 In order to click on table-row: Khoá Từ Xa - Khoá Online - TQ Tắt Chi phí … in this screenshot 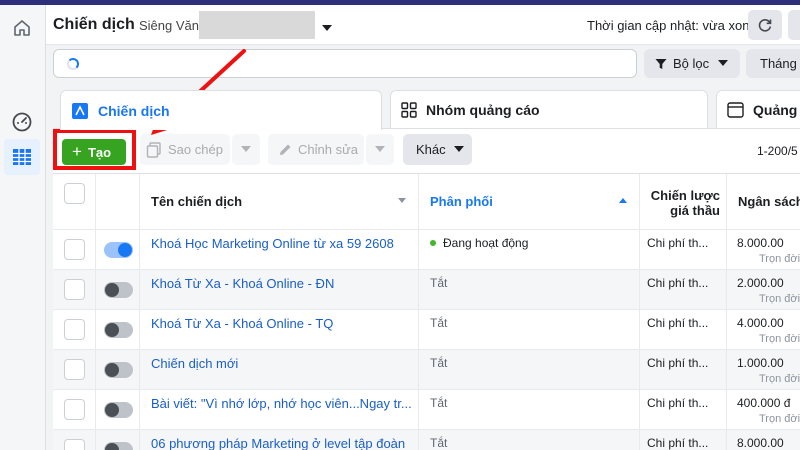, I will do `click(426, 330)`.